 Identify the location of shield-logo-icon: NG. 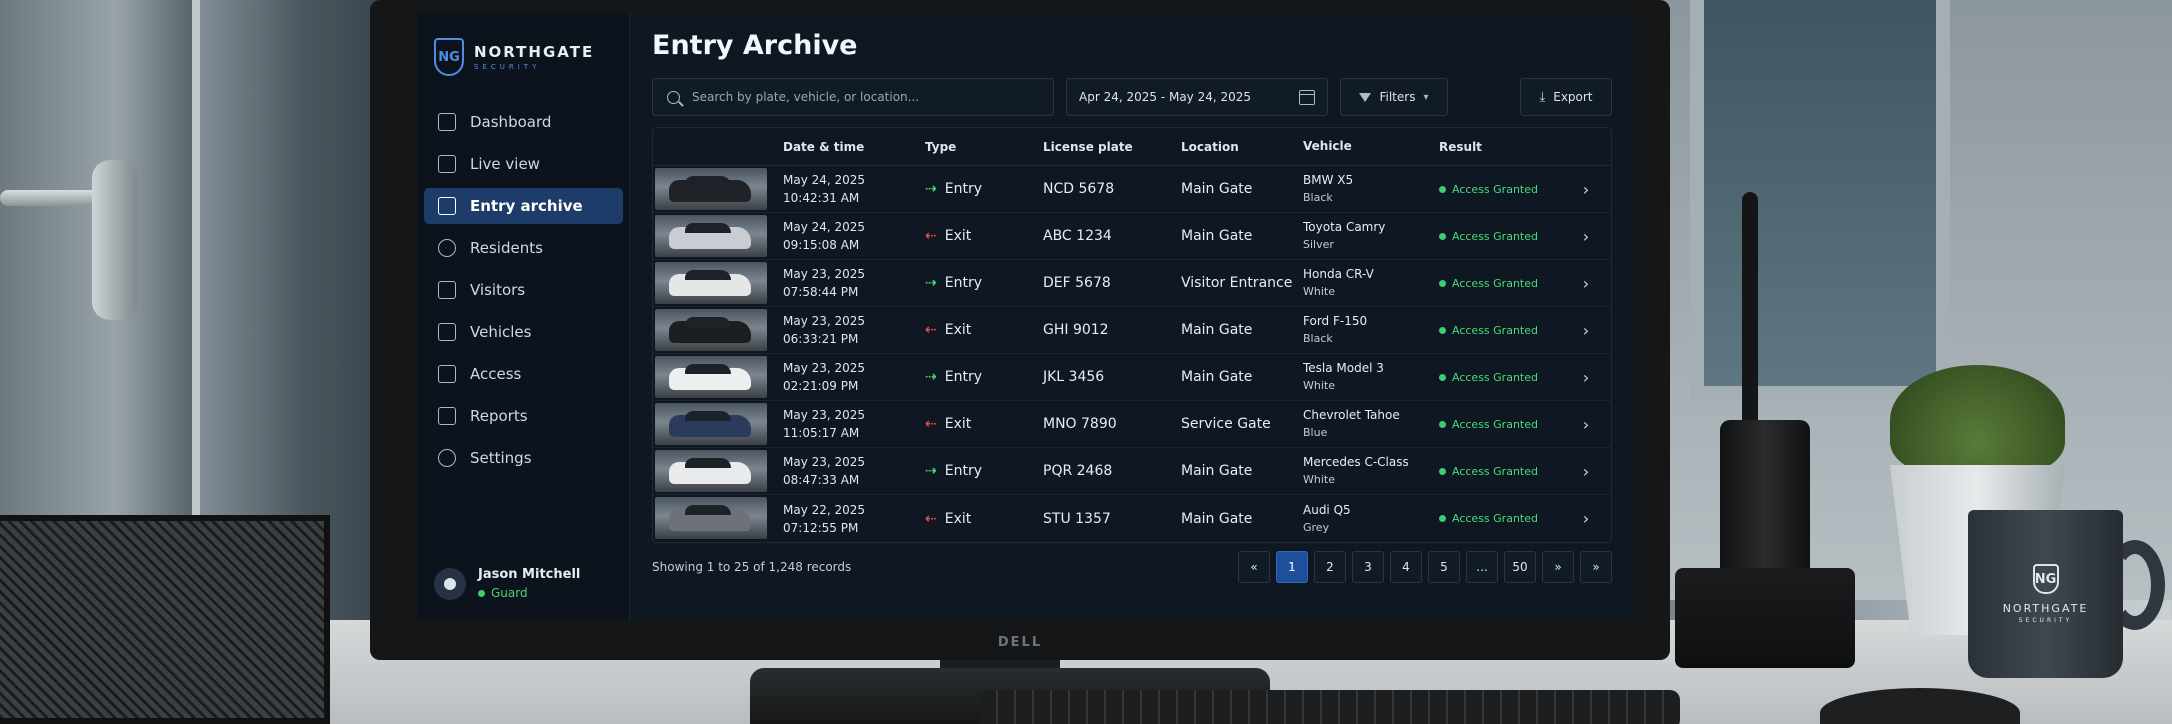
(449, 57).